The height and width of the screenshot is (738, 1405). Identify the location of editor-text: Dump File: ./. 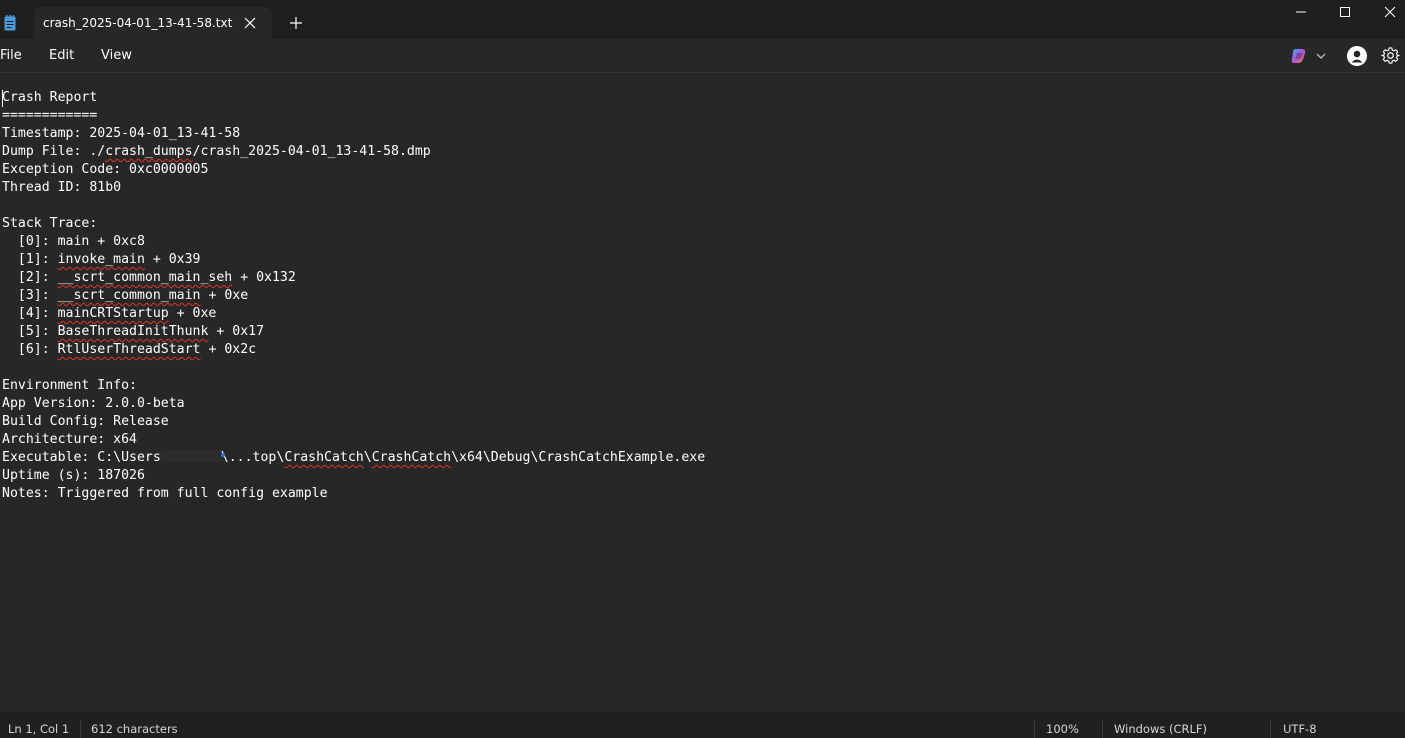
(54, 151).